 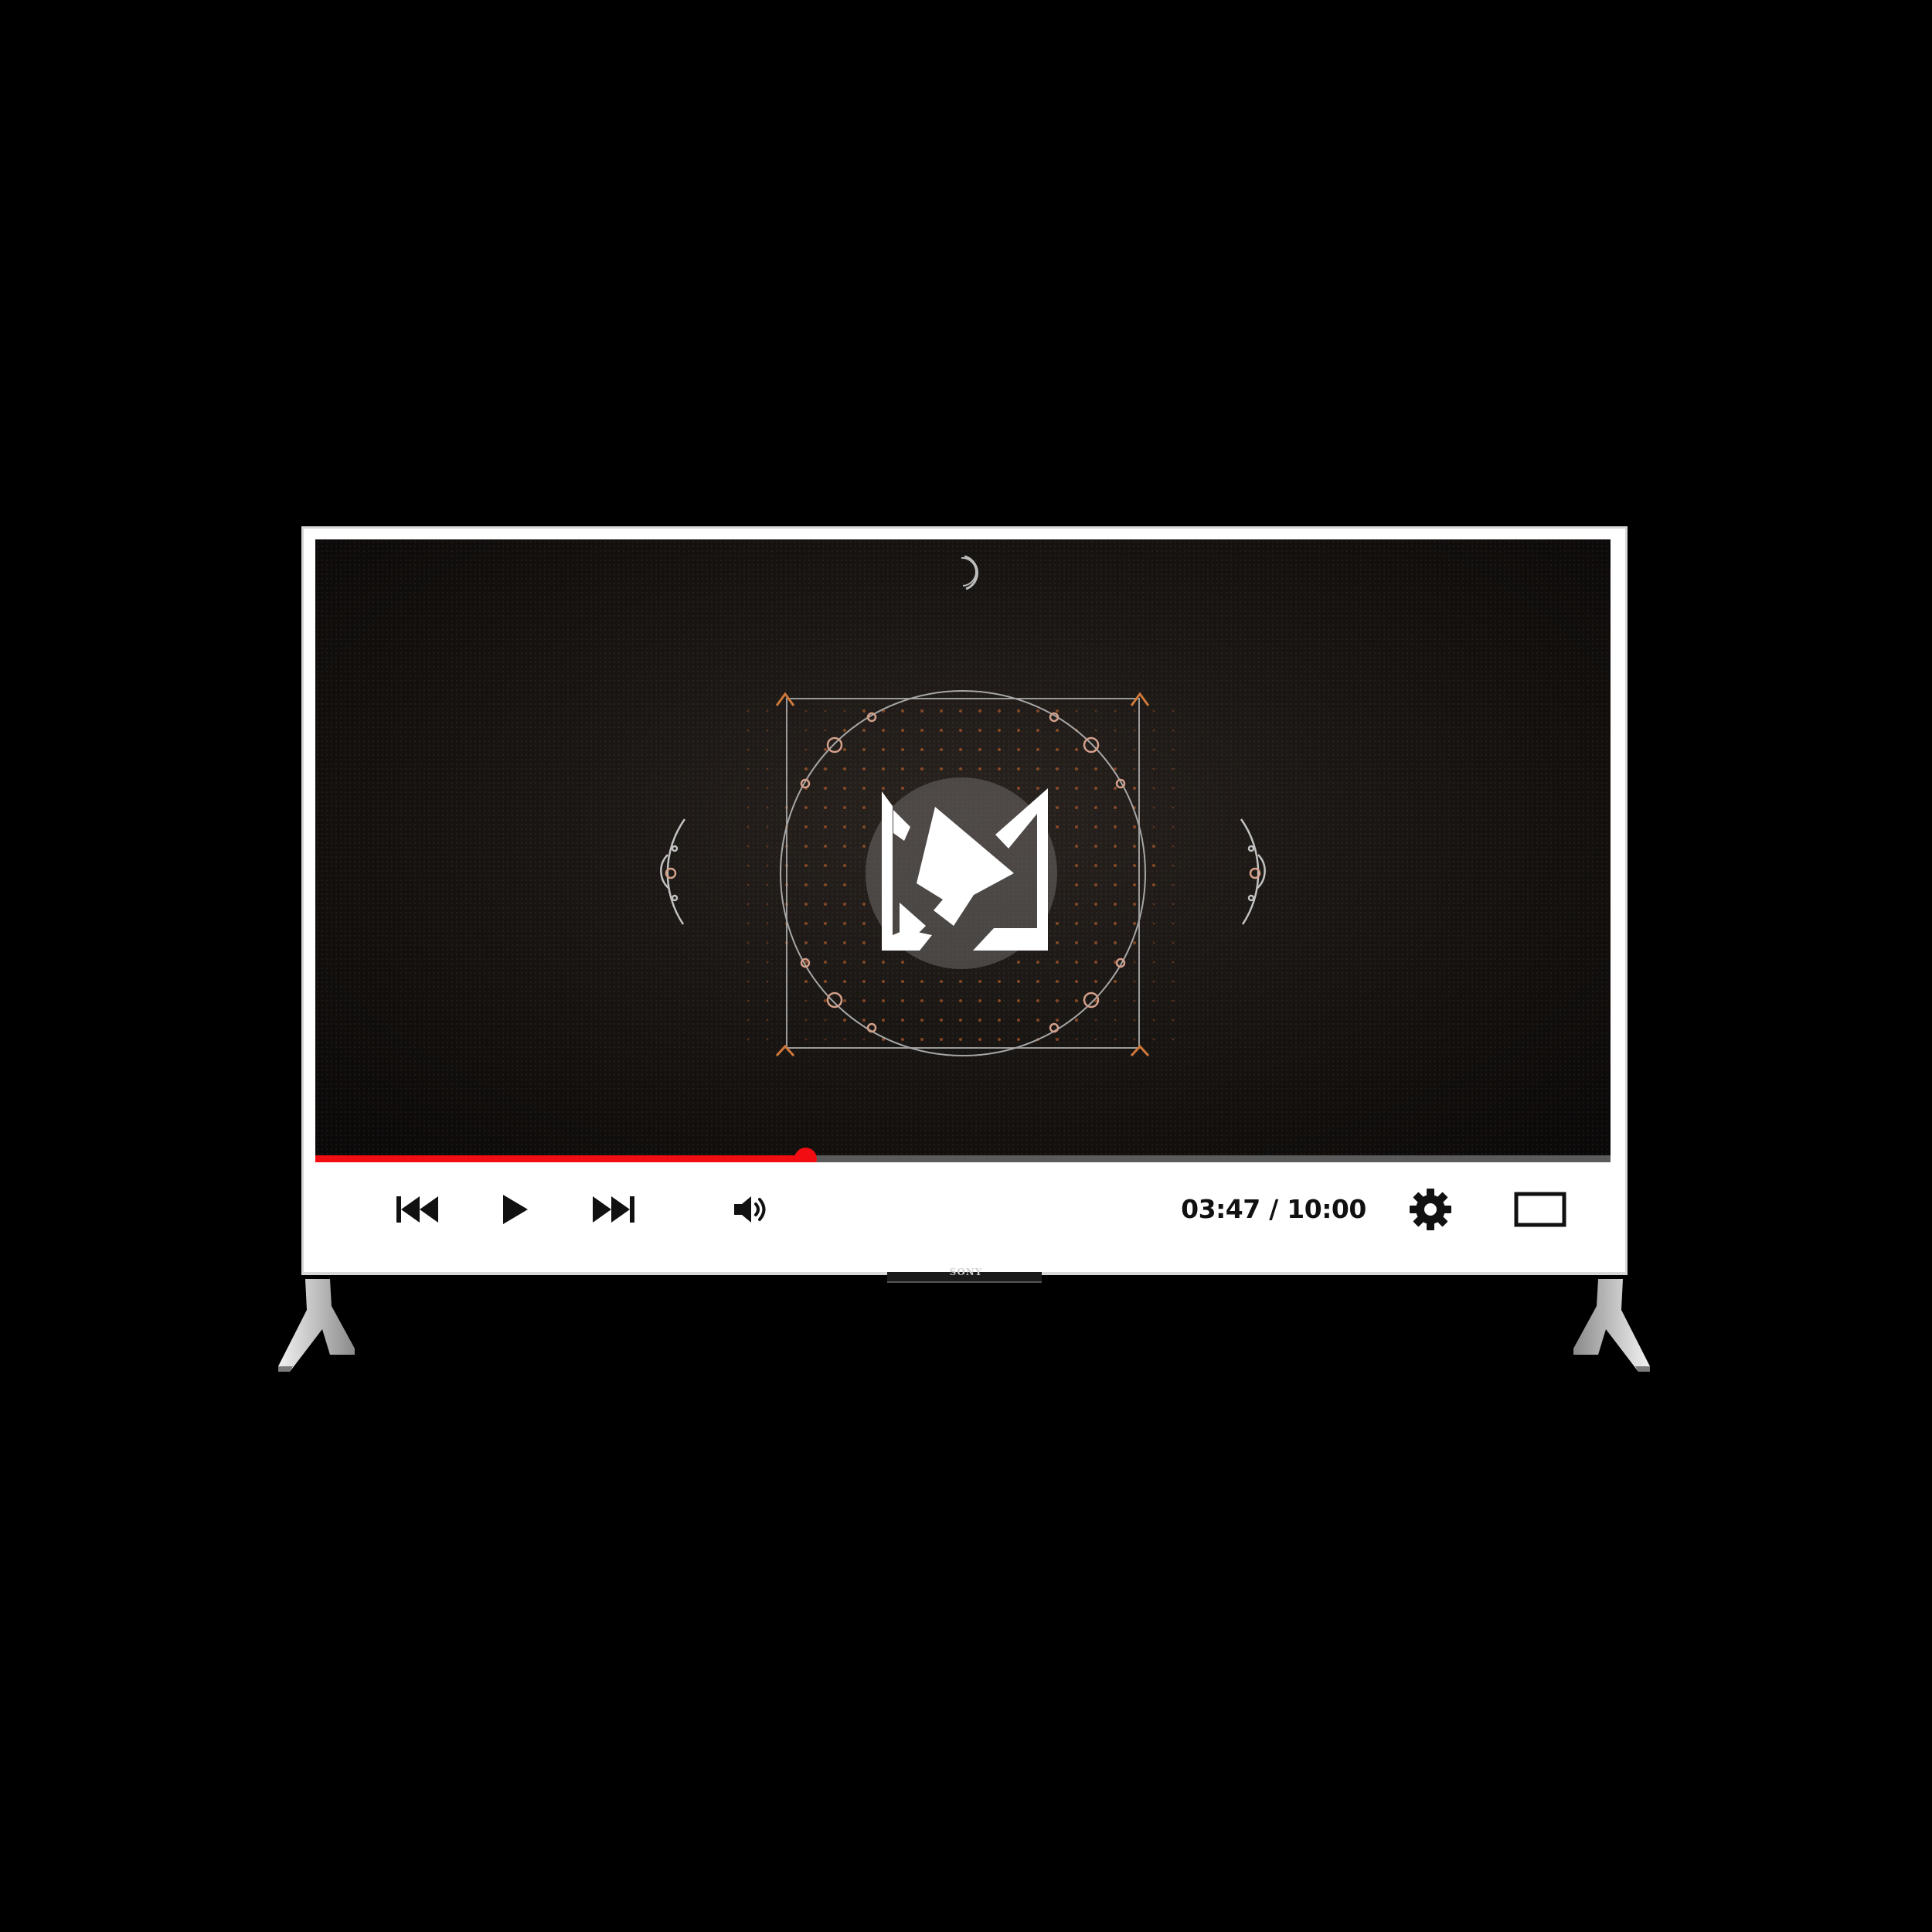 I want to click on tv-stand-left-leg, so click(x=316, y=1326).